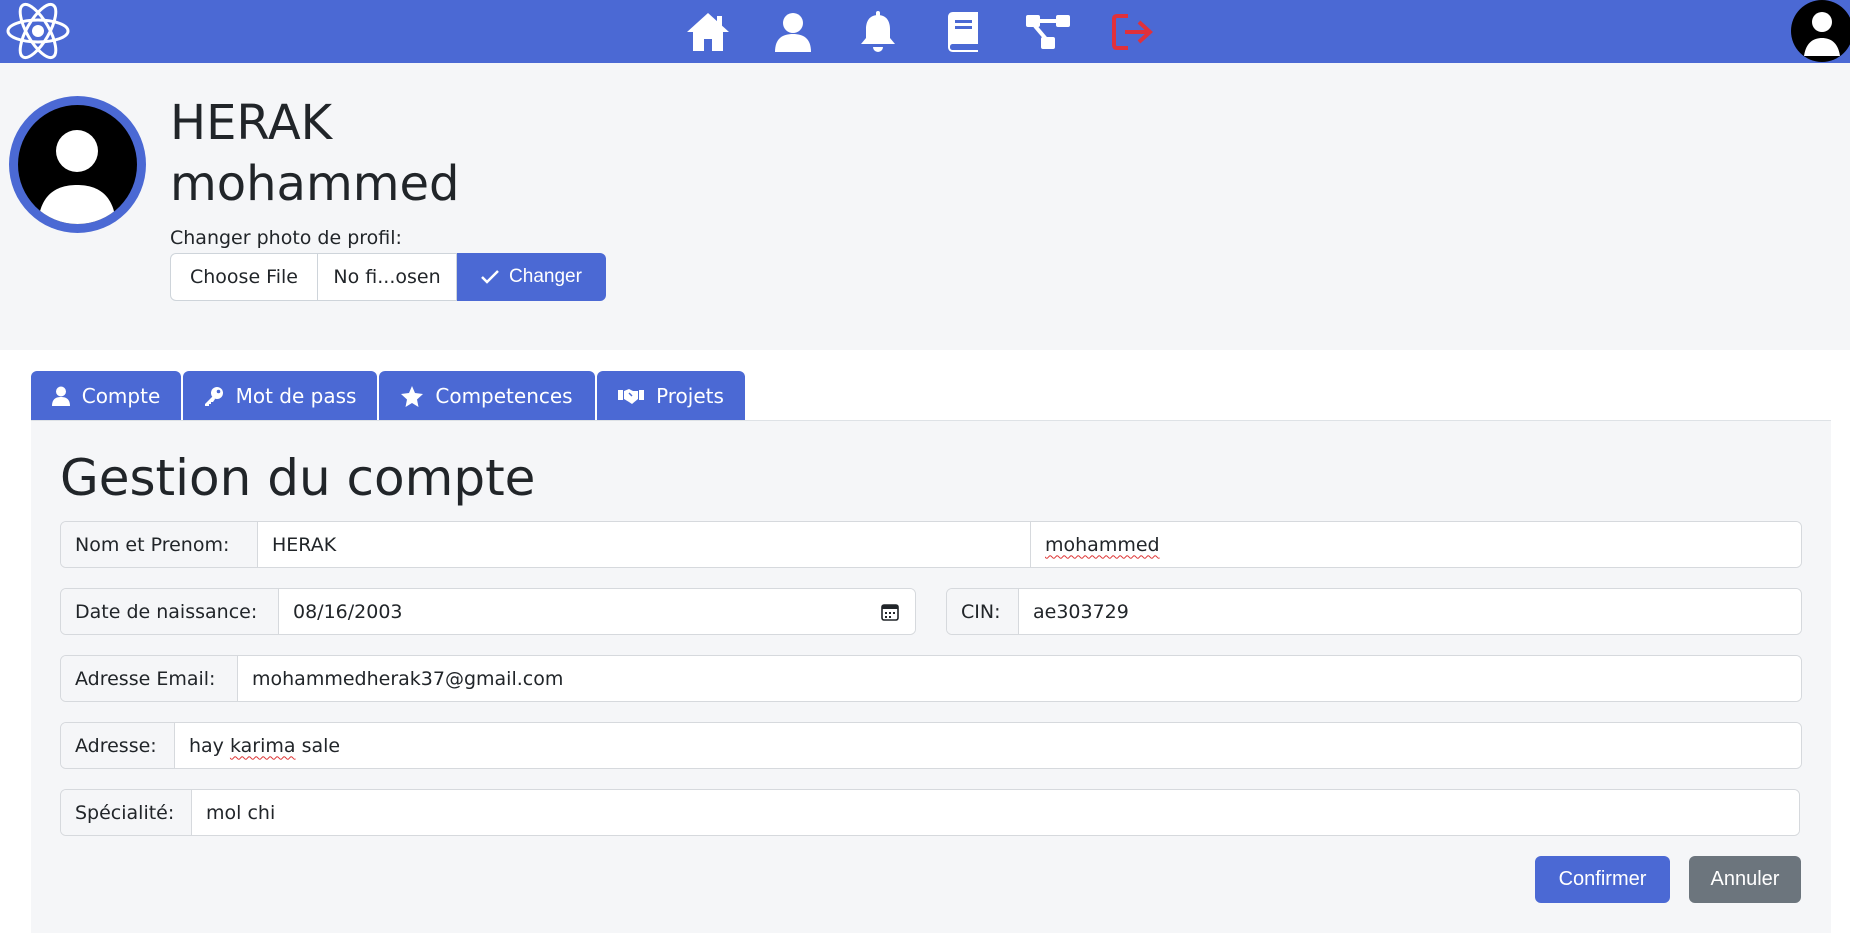 The image size is (1850, 945). What do you see at coordinates (988, 745) in the screenshot?
I see `address-input: hay karima sale` at bounding box center [988, 745].